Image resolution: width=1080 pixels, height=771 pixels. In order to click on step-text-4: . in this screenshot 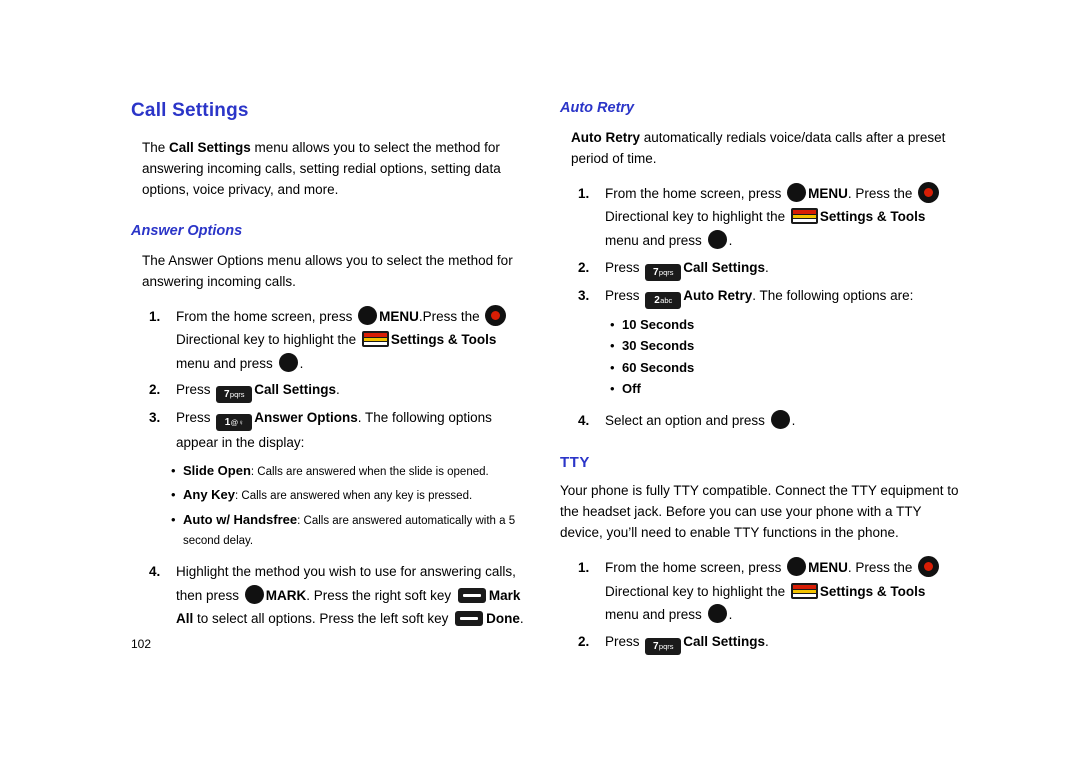, I will do `click(521, 619)`.